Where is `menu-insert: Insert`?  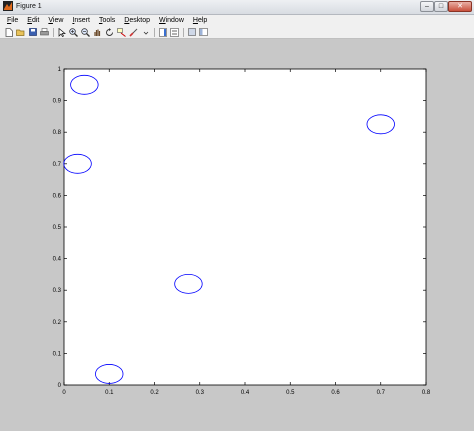 menu-insert: Insert is located at coordinates (81, 21).